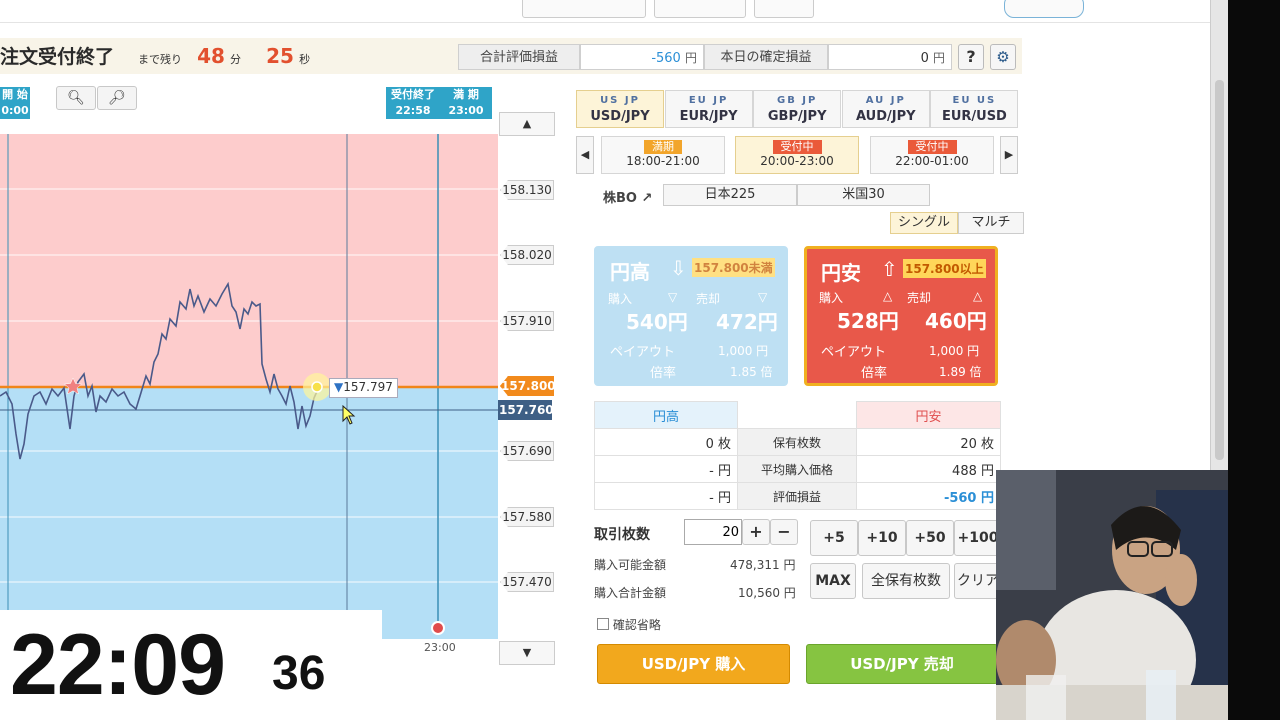 This screenshot has height=720, width=1280. Describe the element at coordinates (526, 410) in the screenshot. I see `last-price-tag: 157.760` at that location.